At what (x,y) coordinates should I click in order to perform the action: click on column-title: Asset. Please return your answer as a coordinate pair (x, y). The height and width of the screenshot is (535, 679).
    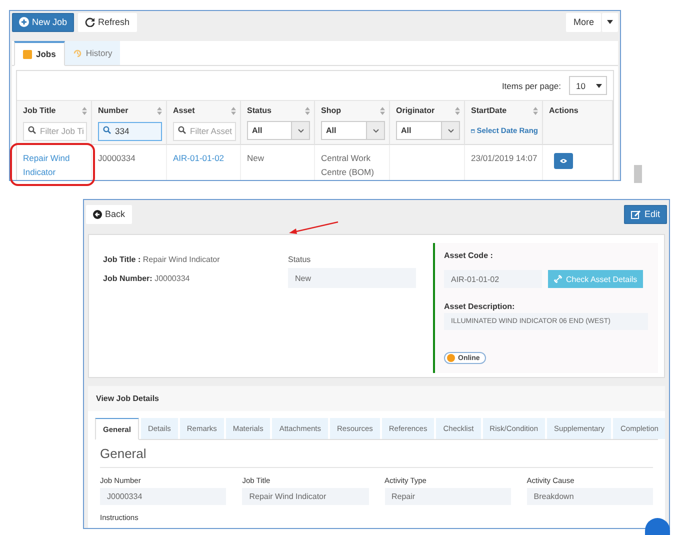
    Looking at the image, I should click on (184, 110).